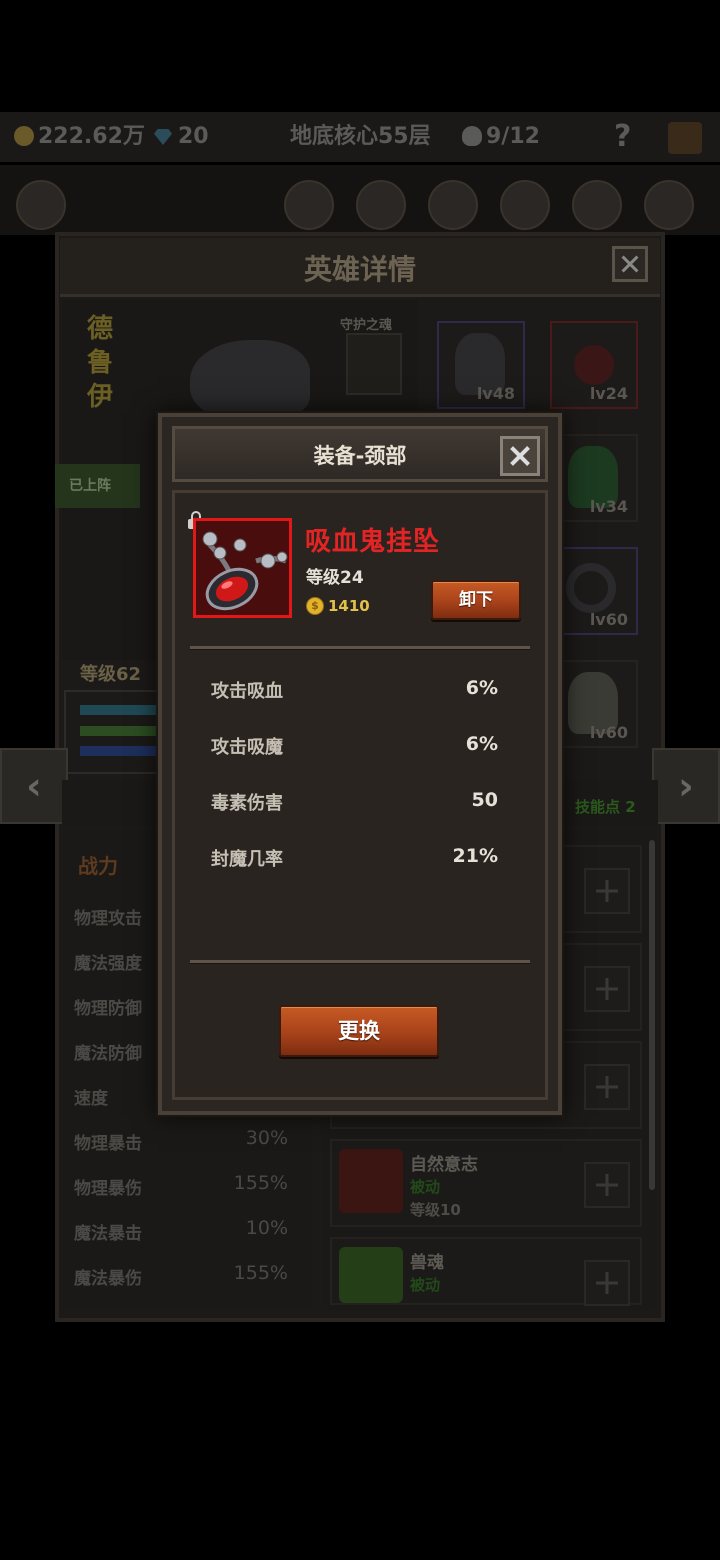 This screenshot has height=1560, width=720. Describe the element at coordinates (360, 456) in the screenshot. I see `popup-title: 装备-颈部` at that location.